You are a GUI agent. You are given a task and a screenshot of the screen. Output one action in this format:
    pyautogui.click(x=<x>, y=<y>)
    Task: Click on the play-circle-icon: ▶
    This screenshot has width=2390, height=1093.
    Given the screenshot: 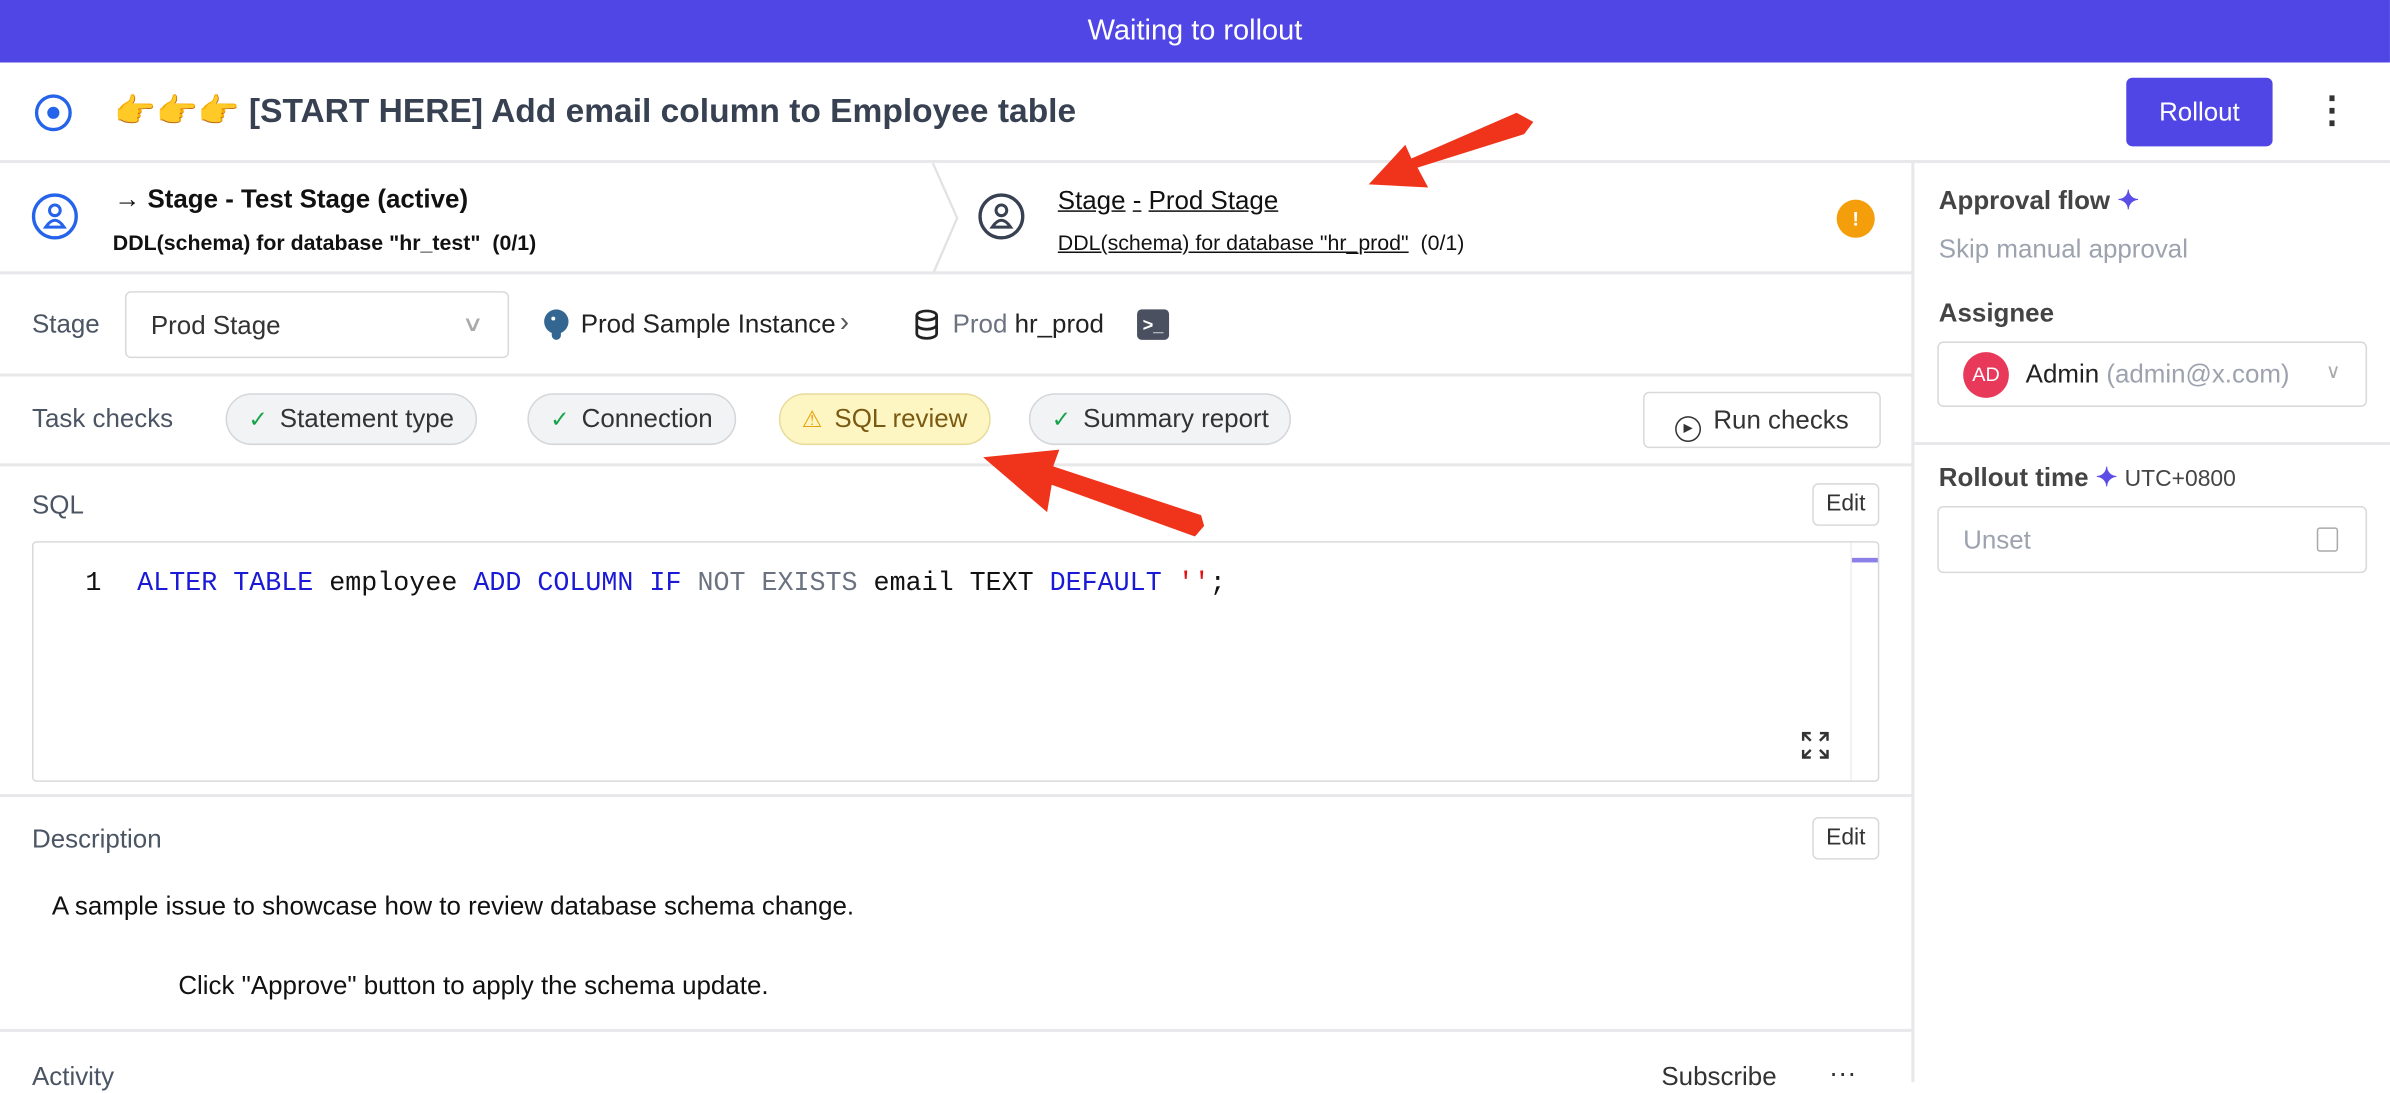 What is the action you would take?
    pyautogui.click(x=1688, y=429)
    